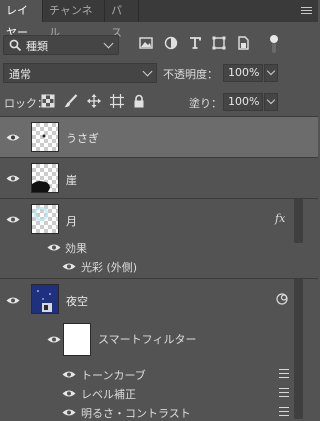  I want to click on smart-filter-visibility-eye-icon, so click(54, 339).